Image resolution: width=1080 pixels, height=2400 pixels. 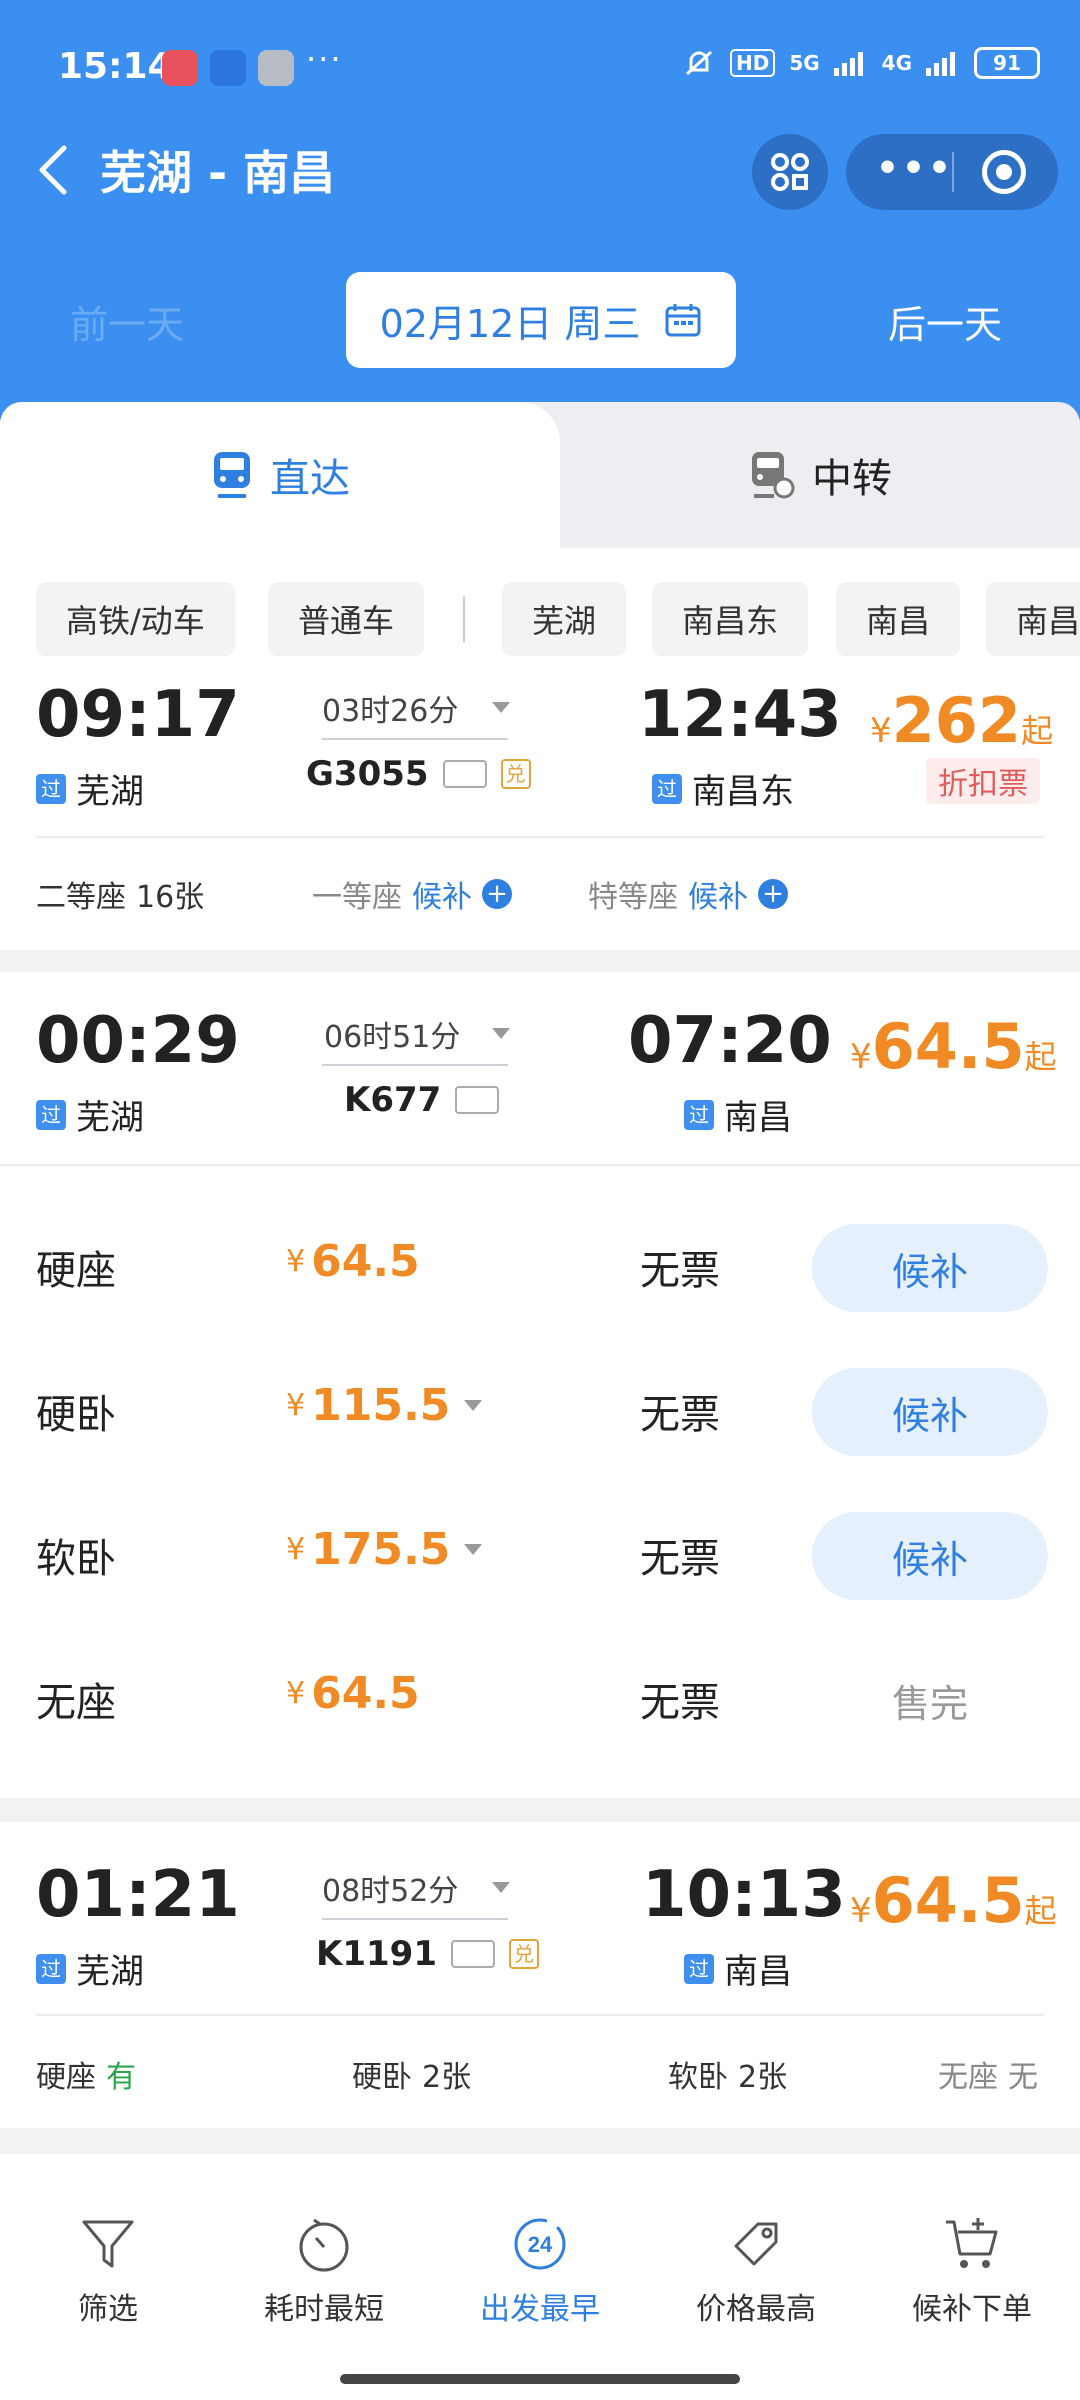 What do you see at coordinates (54, 170) in the screenshot?
I see `back-arrow-icon` at bounding box center [54, 170].